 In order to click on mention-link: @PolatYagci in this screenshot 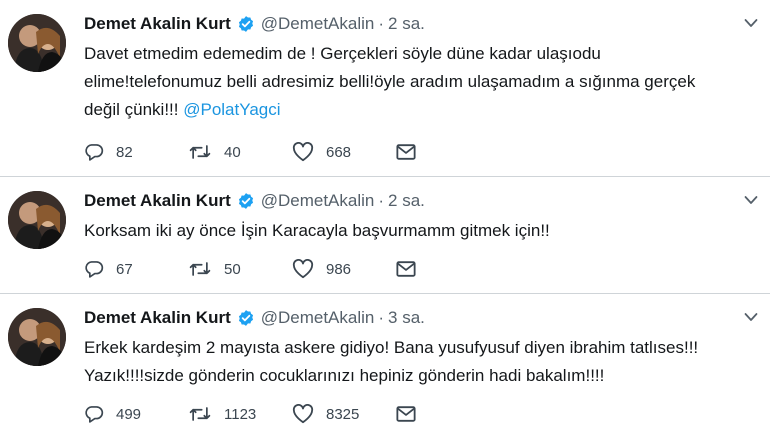, I will do `click(231, 109)`.